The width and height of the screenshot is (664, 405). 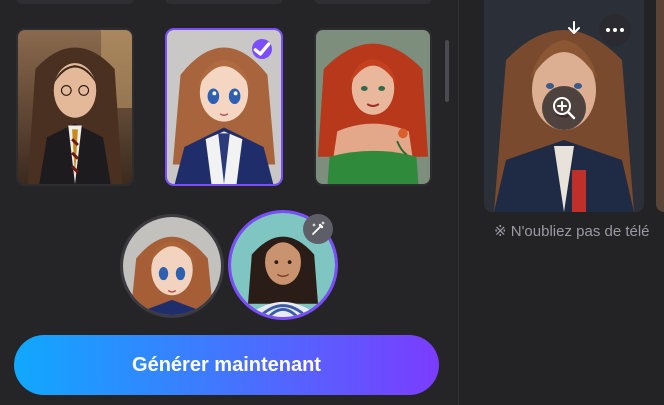 I want to click on style-card-red-hair-fantasy, so click(x=373, y=107).